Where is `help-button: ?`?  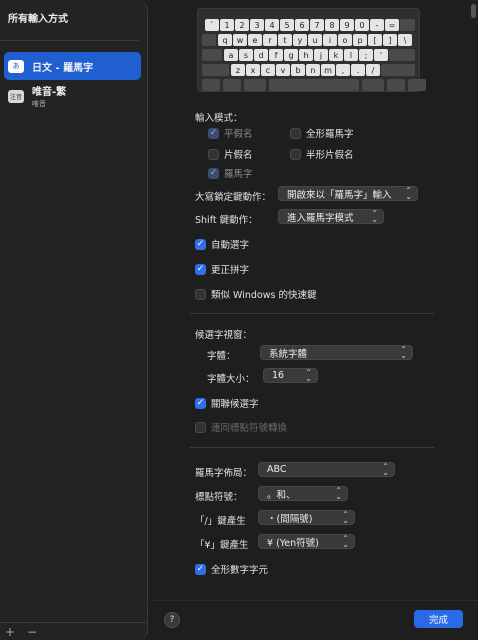 help-button: ? is located at coordinates (172, 620).